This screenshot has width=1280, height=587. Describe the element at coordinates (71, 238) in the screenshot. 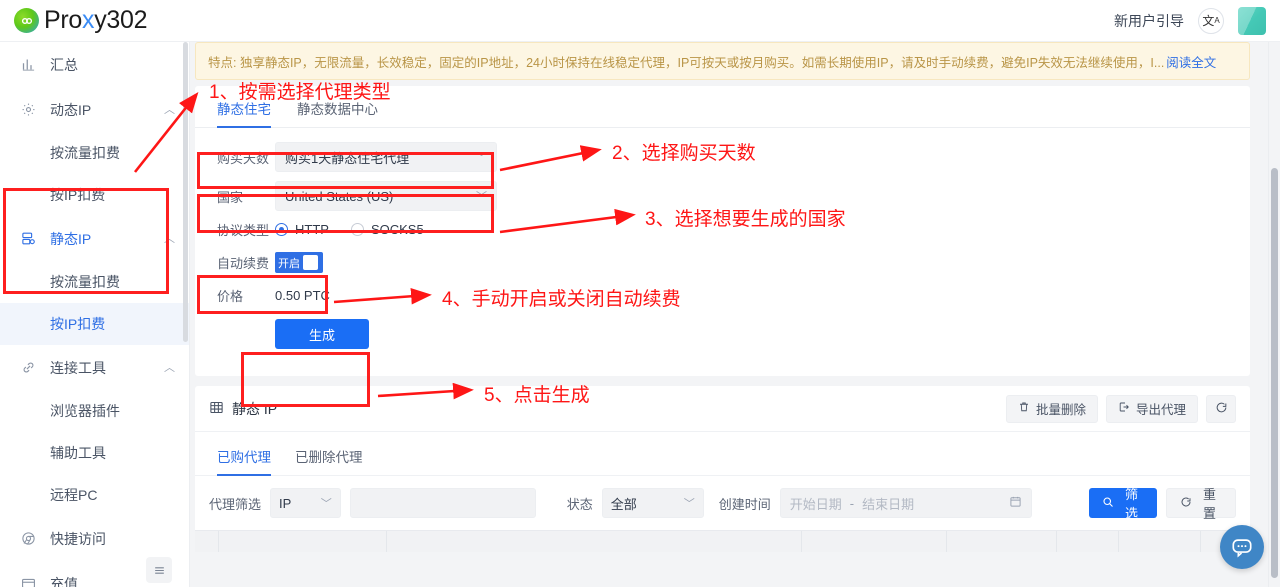

I see `sidebar-item-label: 静态IP` at that location.